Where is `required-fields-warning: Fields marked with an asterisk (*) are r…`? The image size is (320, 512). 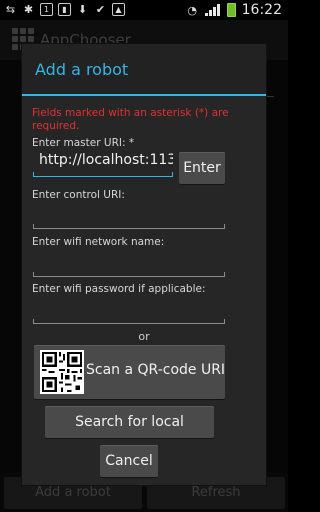 required-fields-warning: Fields marked with an asterisk (*) are r… is located at coordinates (130, 119).